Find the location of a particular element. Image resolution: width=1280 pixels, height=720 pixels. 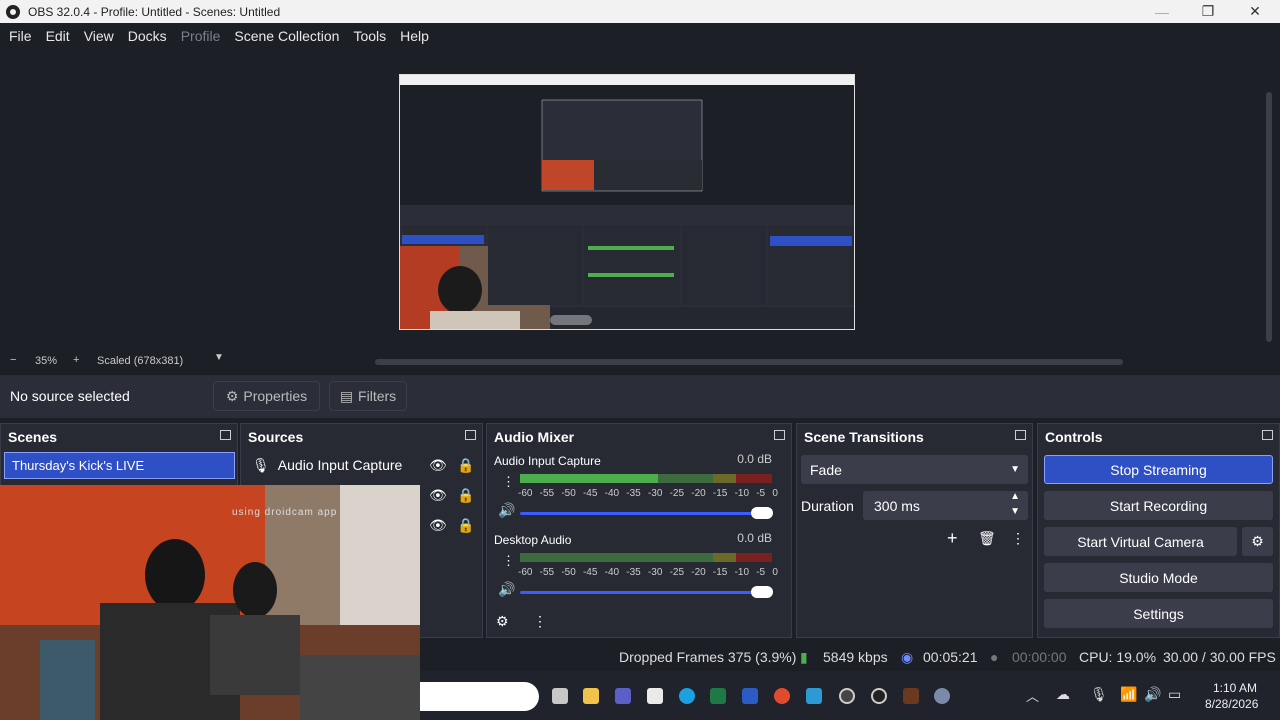

scale-tick: -10 is located at coordinates (742, 493).